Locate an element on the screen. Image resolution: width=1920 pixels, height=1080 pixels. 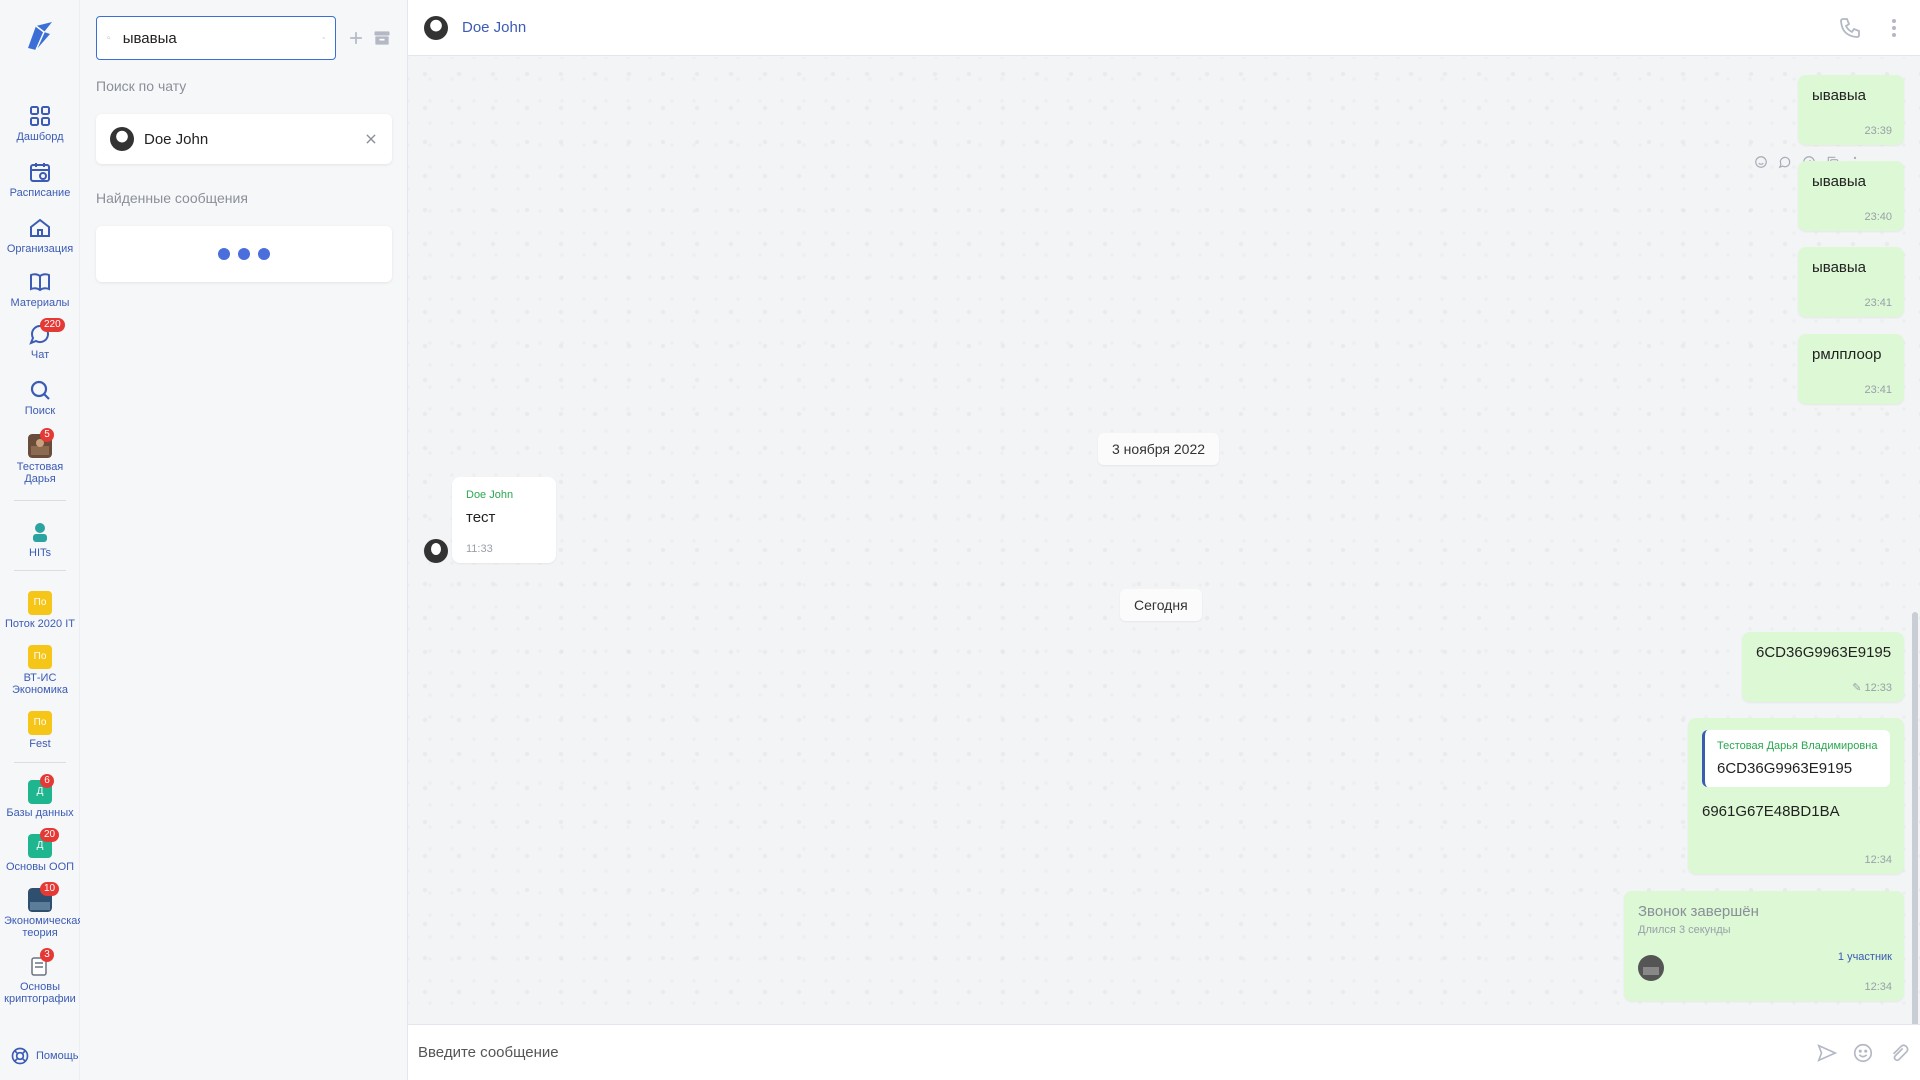
chat-search-label: Поиск по чату is located at coordinates (141, 86).